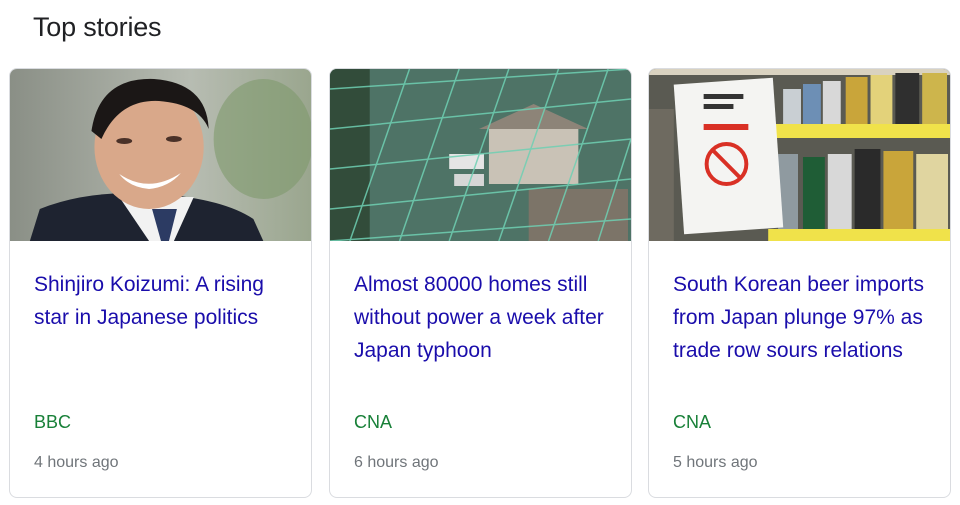 The width and height of the screenshot is (960, 505). What do you see at coordinates (480, 155) in the screenshot?
I see `story-thumbnail-typhoon-damage` at bounding box center [480, 155].